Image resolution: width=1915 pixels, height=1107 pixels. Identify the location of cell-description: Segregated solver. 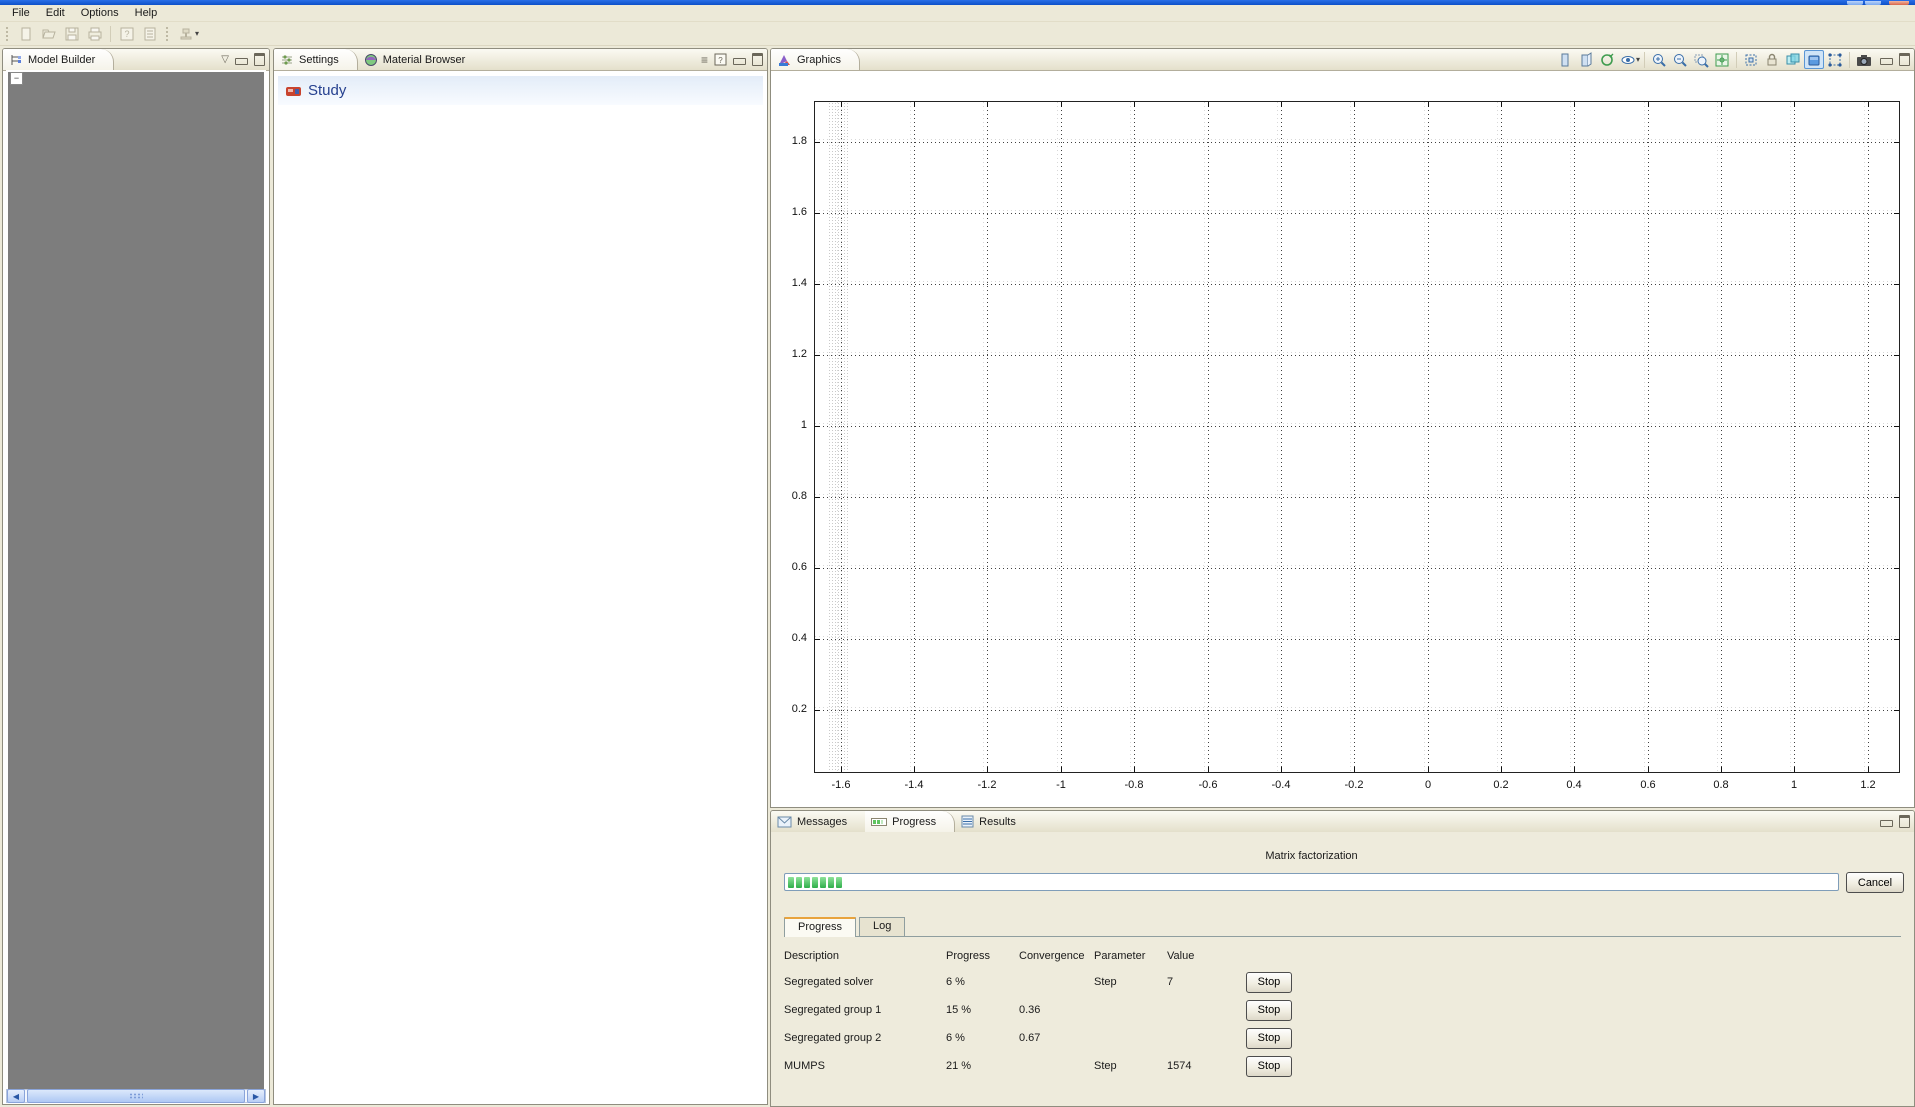
(829, 982).